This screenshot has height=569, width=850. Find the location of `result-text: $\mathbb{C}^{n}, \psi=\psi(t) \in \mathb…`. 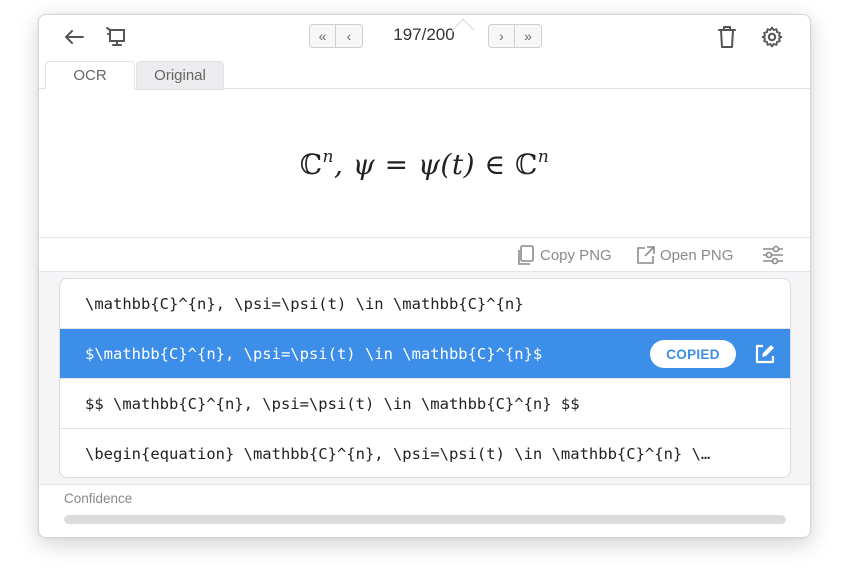

result-text: $\mathbb{C}^{n}, \psi=\psi(t) \in \mathb… is located at coordinates (314, 353).